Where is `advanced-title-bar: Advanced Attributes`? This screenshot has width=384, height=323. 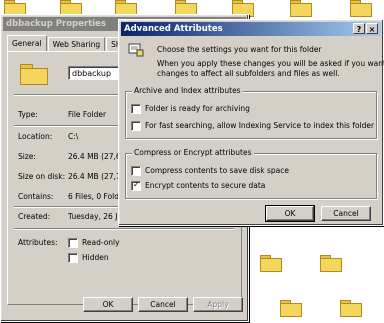
advanced-title-bar: Advanced Attributes is located at coordinates (251, 29).